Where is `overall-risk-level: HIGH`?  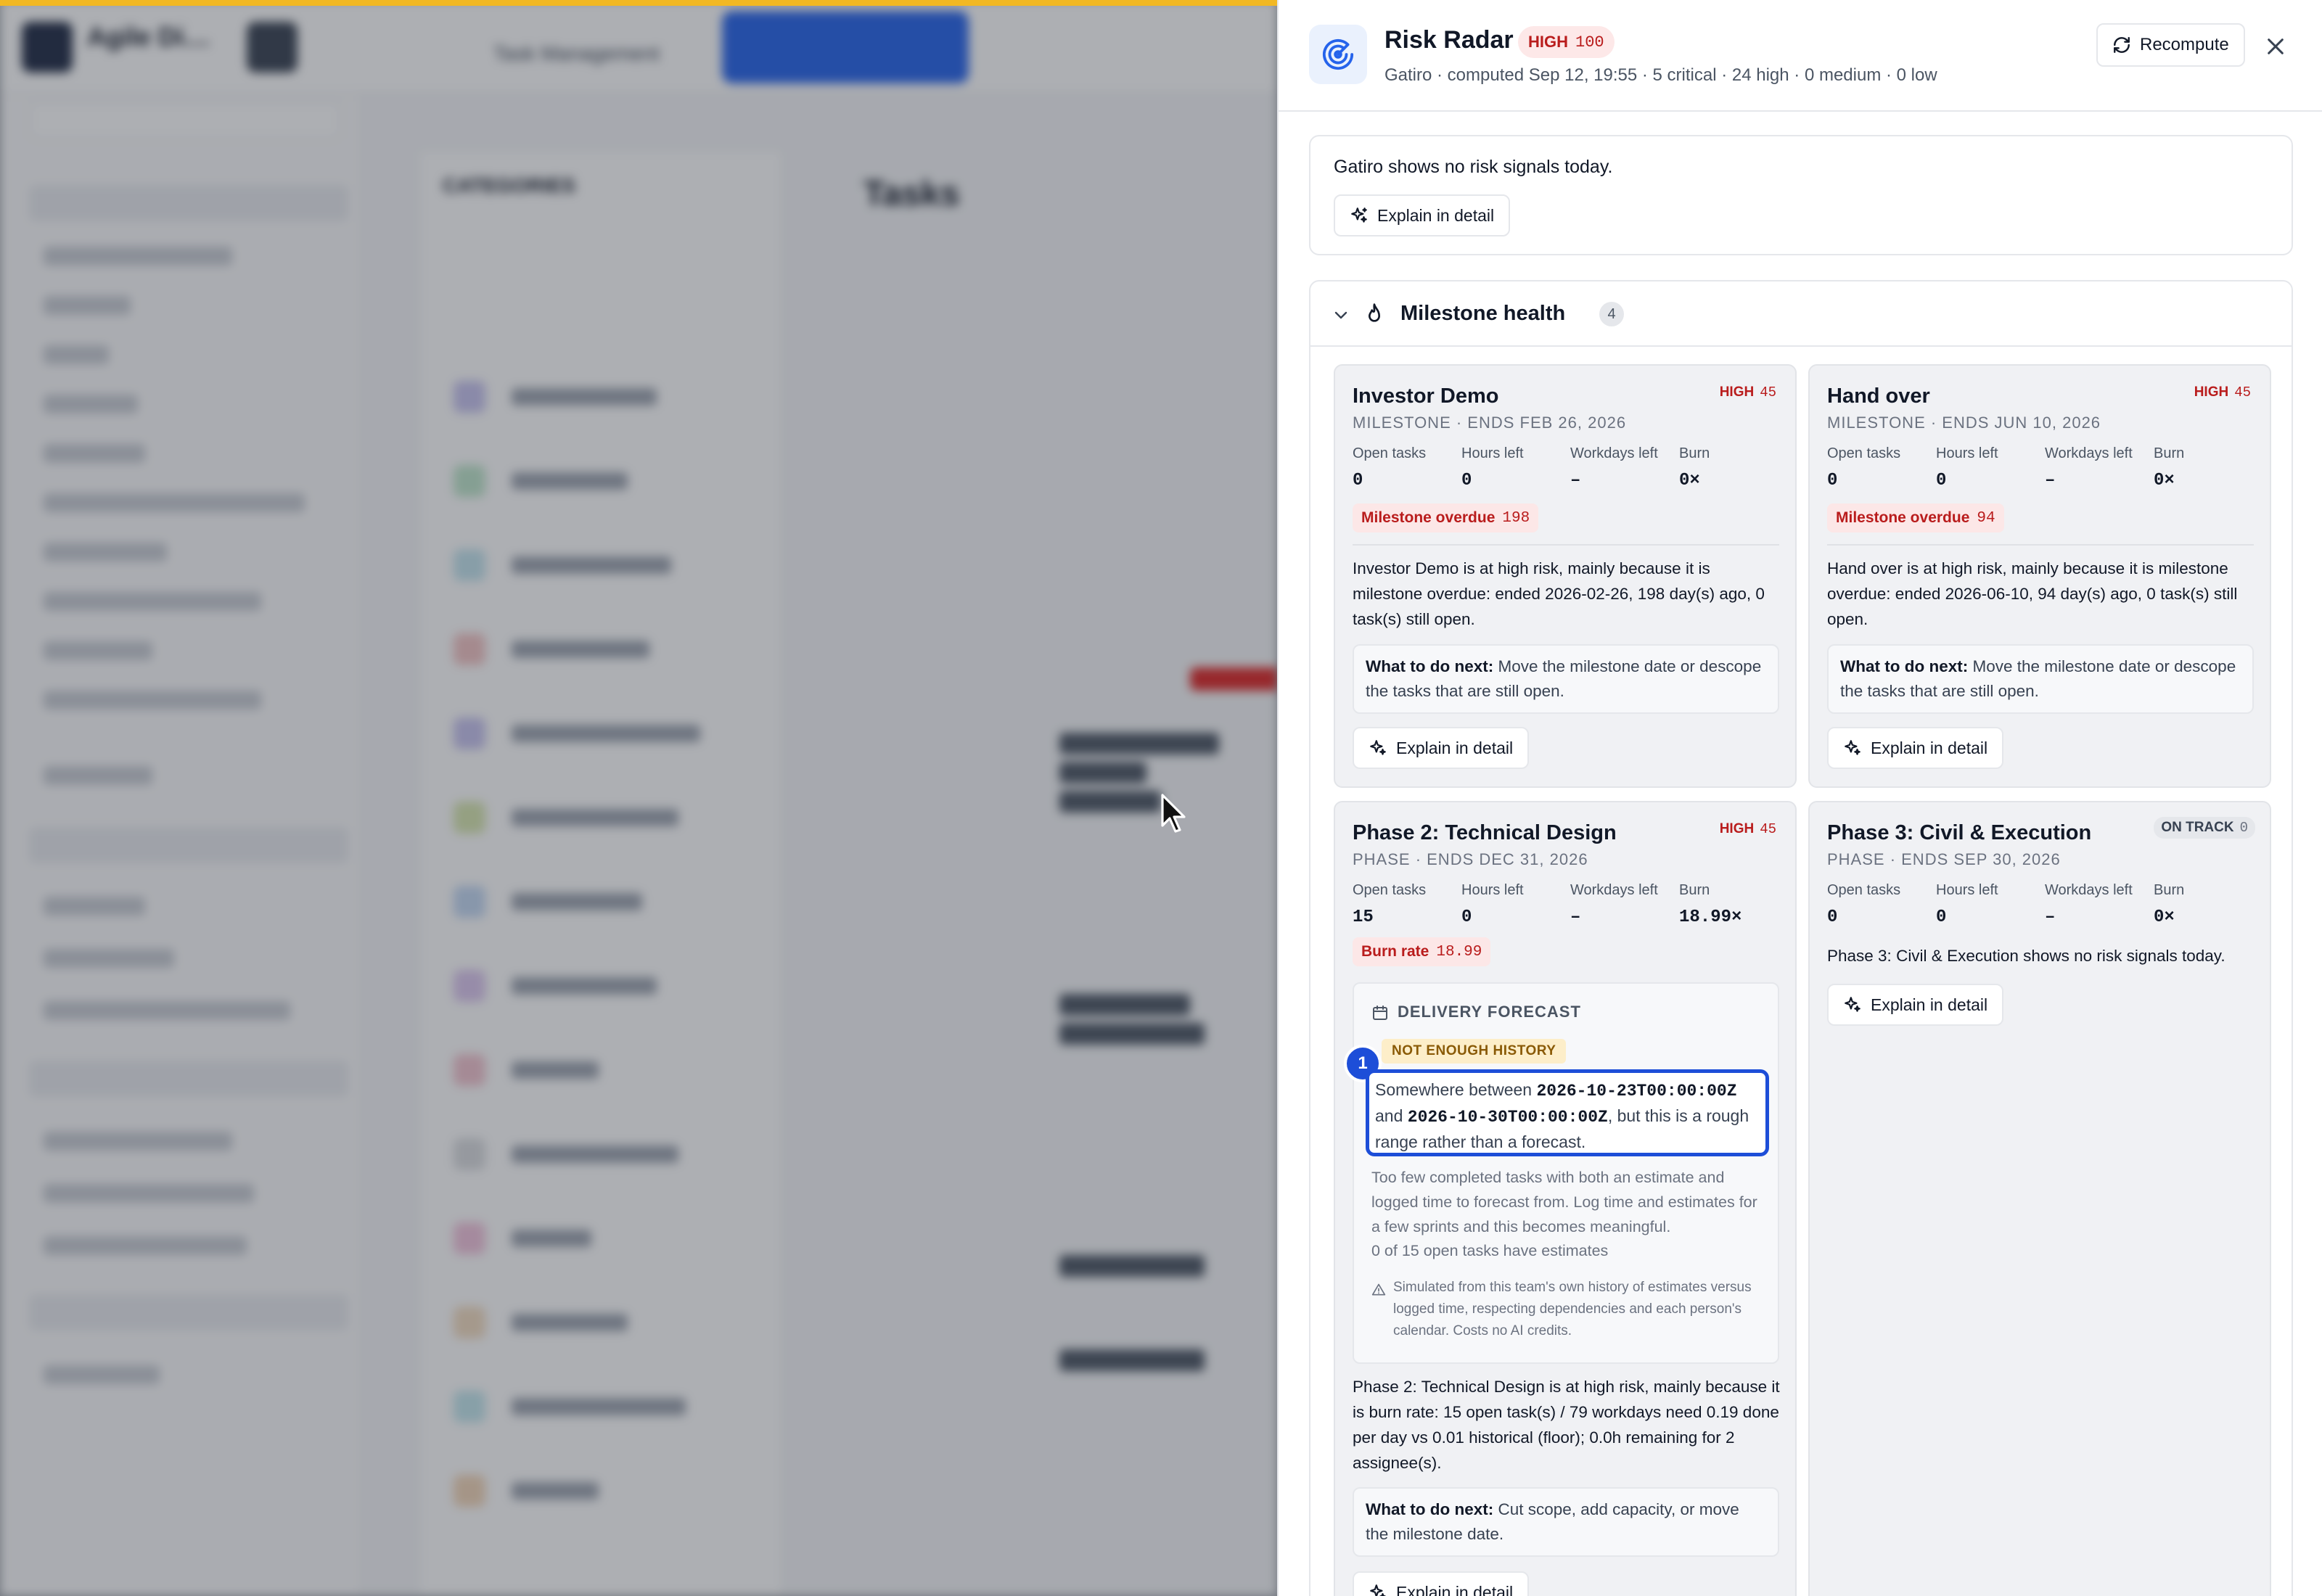
overall-risk-level: HIGH is located at coordinates (1548, 42).